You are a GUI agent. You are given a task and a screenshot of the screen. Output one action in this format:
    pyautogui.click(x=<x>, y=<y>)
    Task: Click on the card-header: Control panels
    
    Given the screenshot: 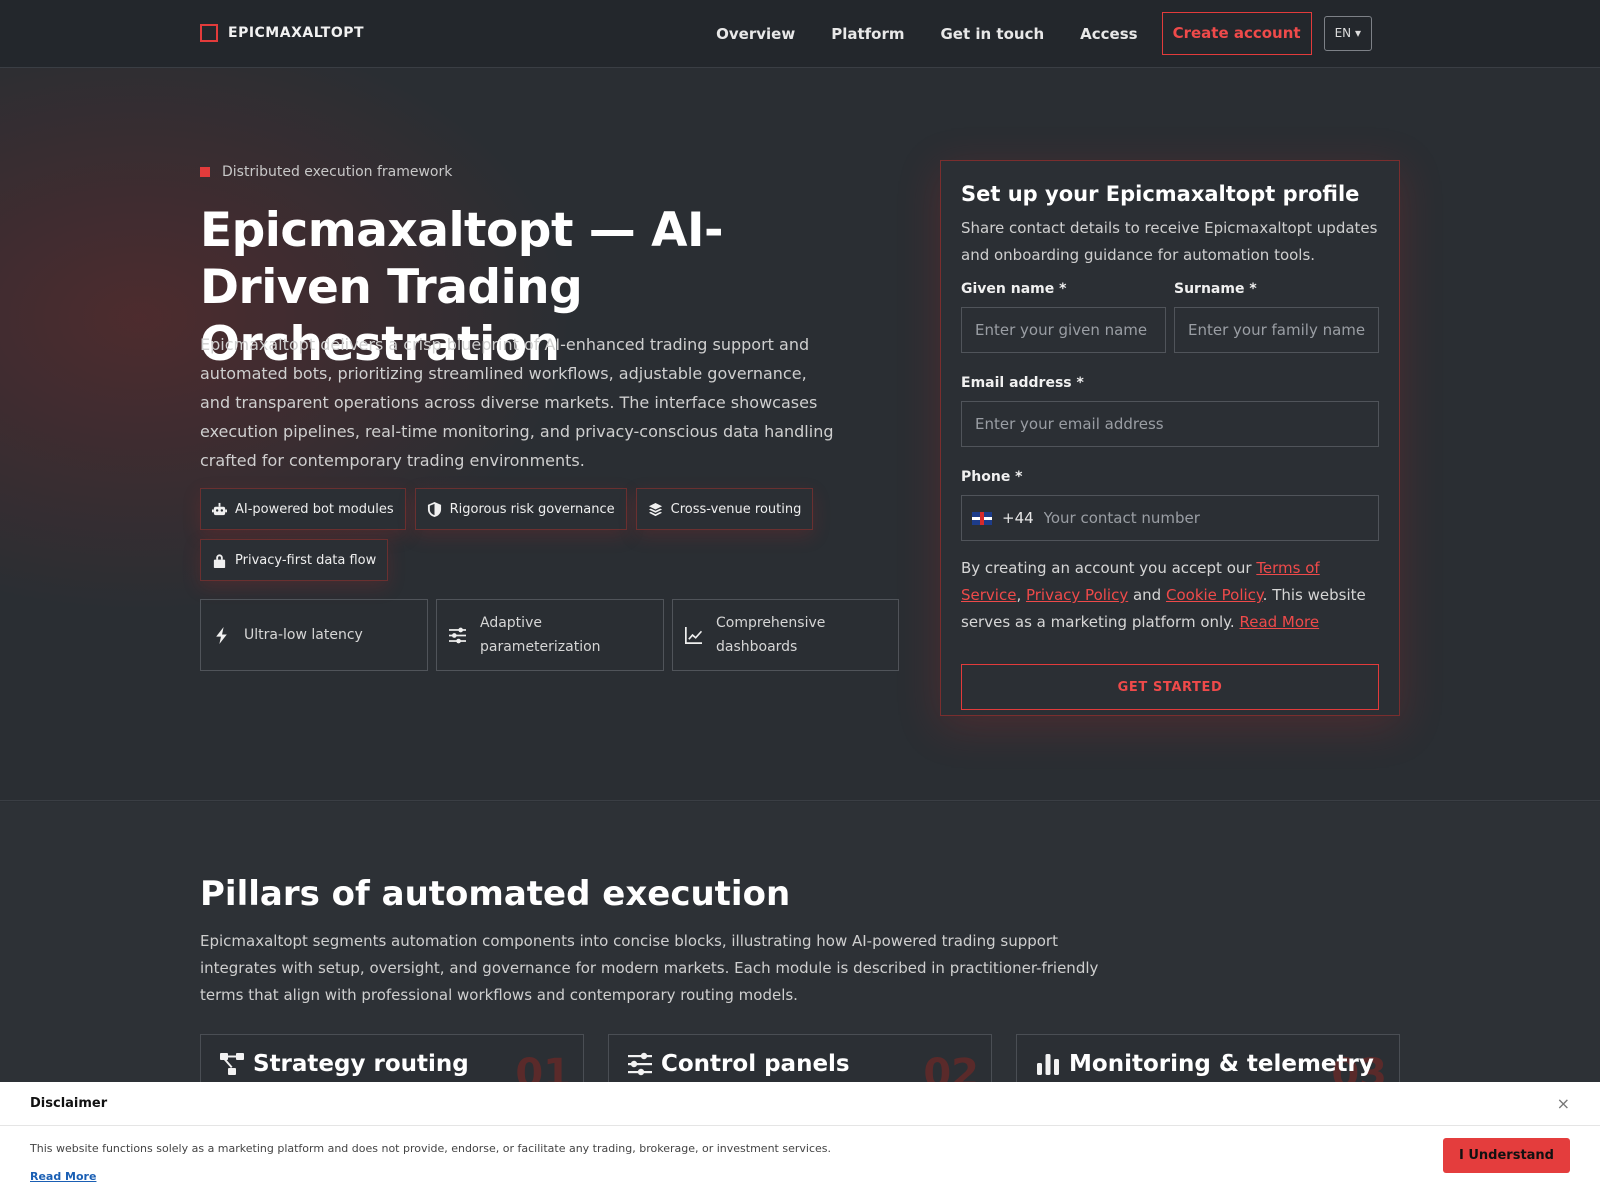 What is the action you would take?
    pyautogui.click(x=800, y=1064)
    